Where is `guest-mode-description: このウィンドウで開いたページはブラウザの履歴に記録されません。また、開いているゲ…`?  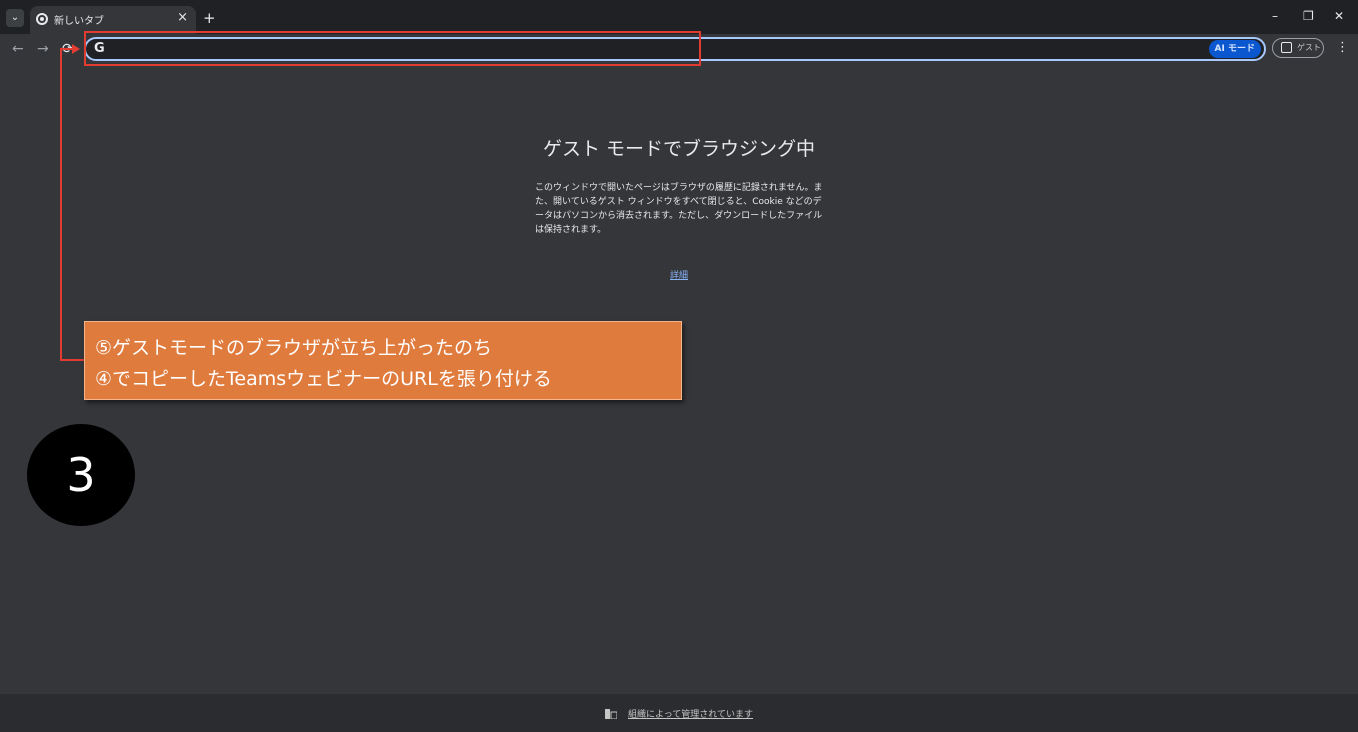
guest-mode-description: このウィンドウで開いたページはブラウザの履歴に記録されません。また、開いているゲ… is located at coordinates (679, 209).